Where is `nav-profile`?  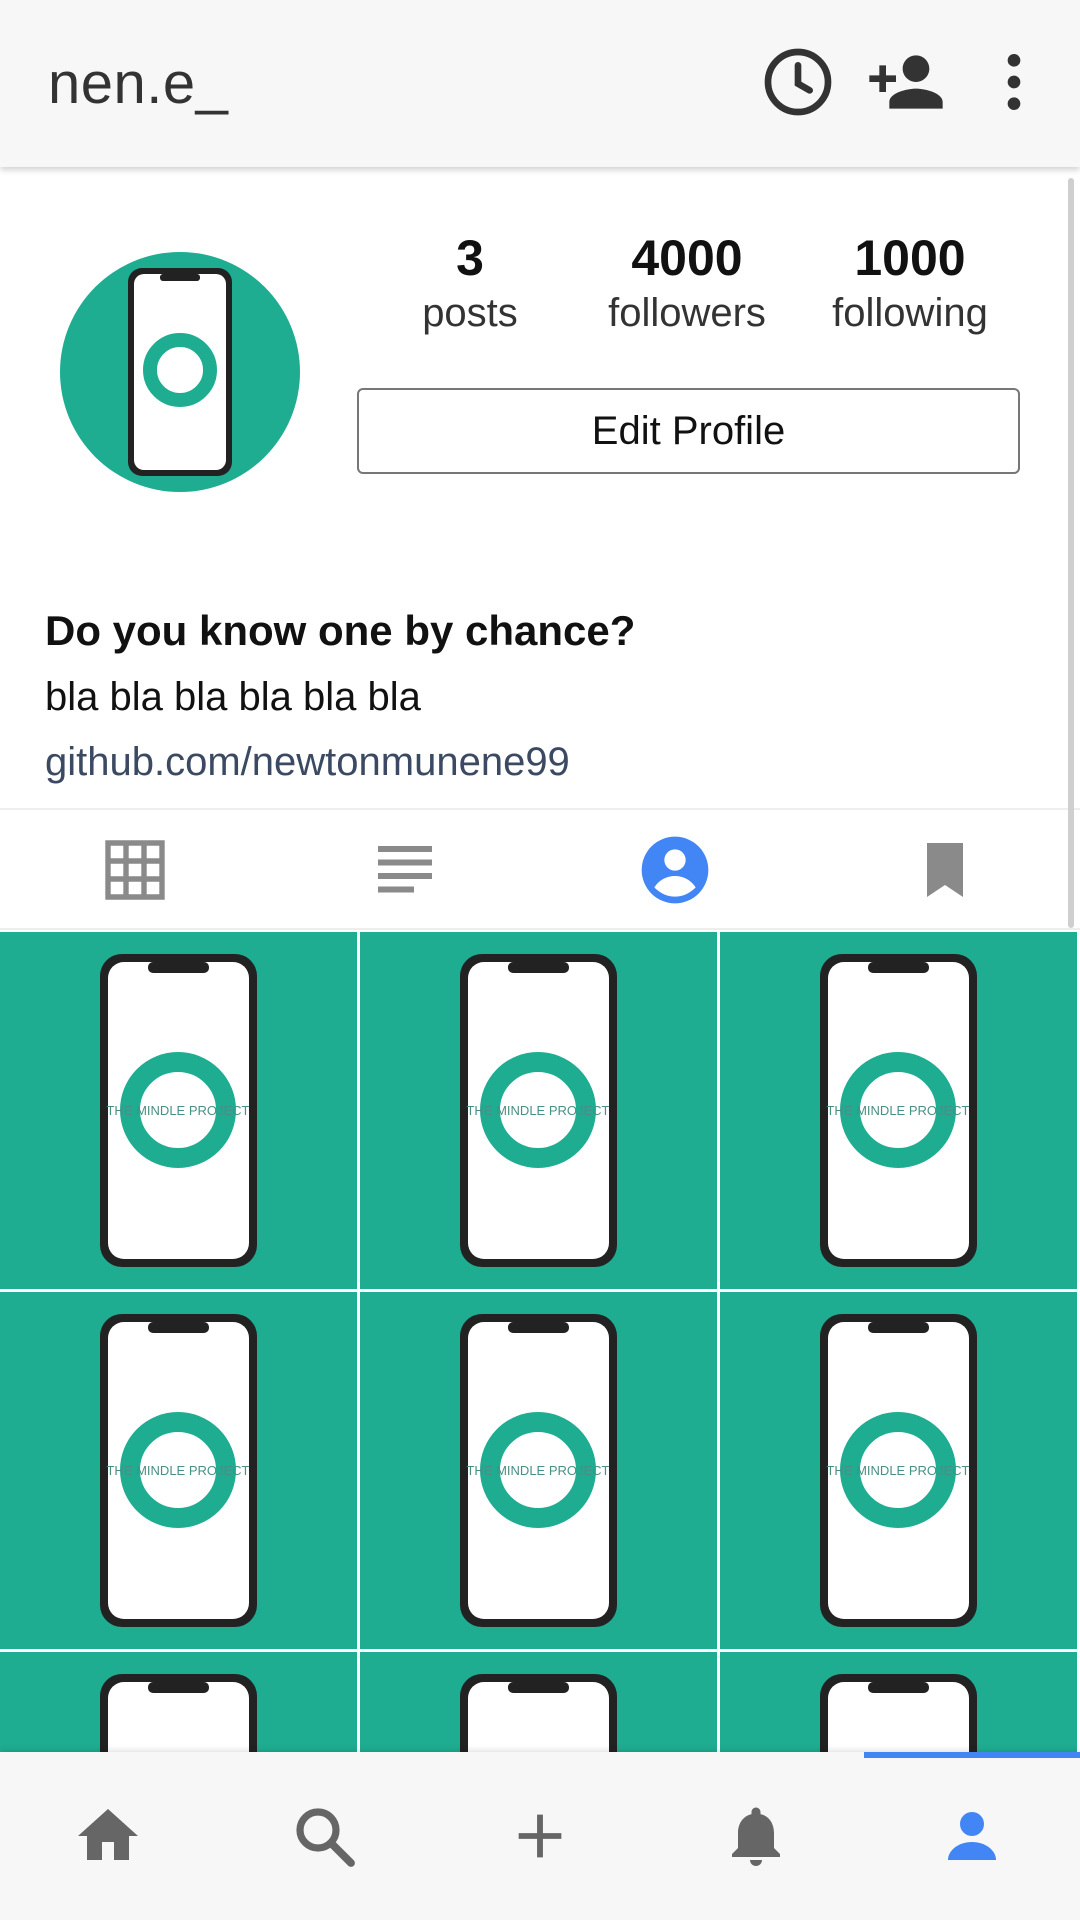 nav-profile is located at coordinates (972, 1836).